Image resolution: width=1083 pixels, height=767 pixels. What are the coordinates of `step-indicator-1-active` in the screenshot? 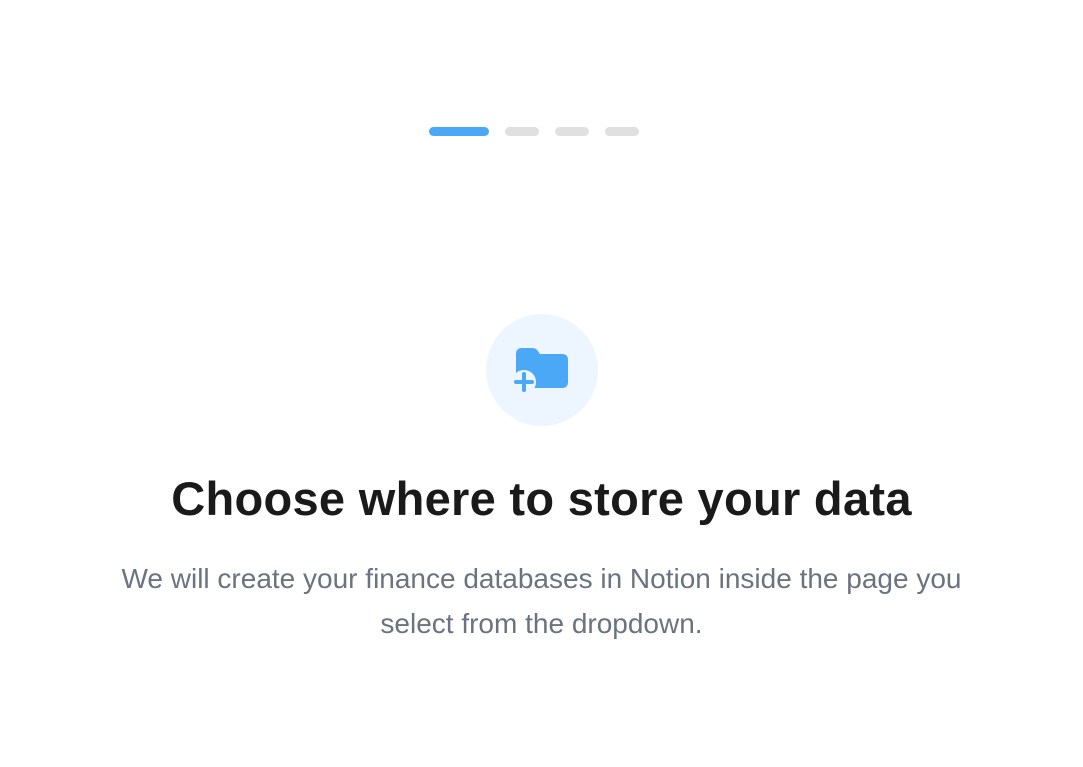 It's located at (459, 131).